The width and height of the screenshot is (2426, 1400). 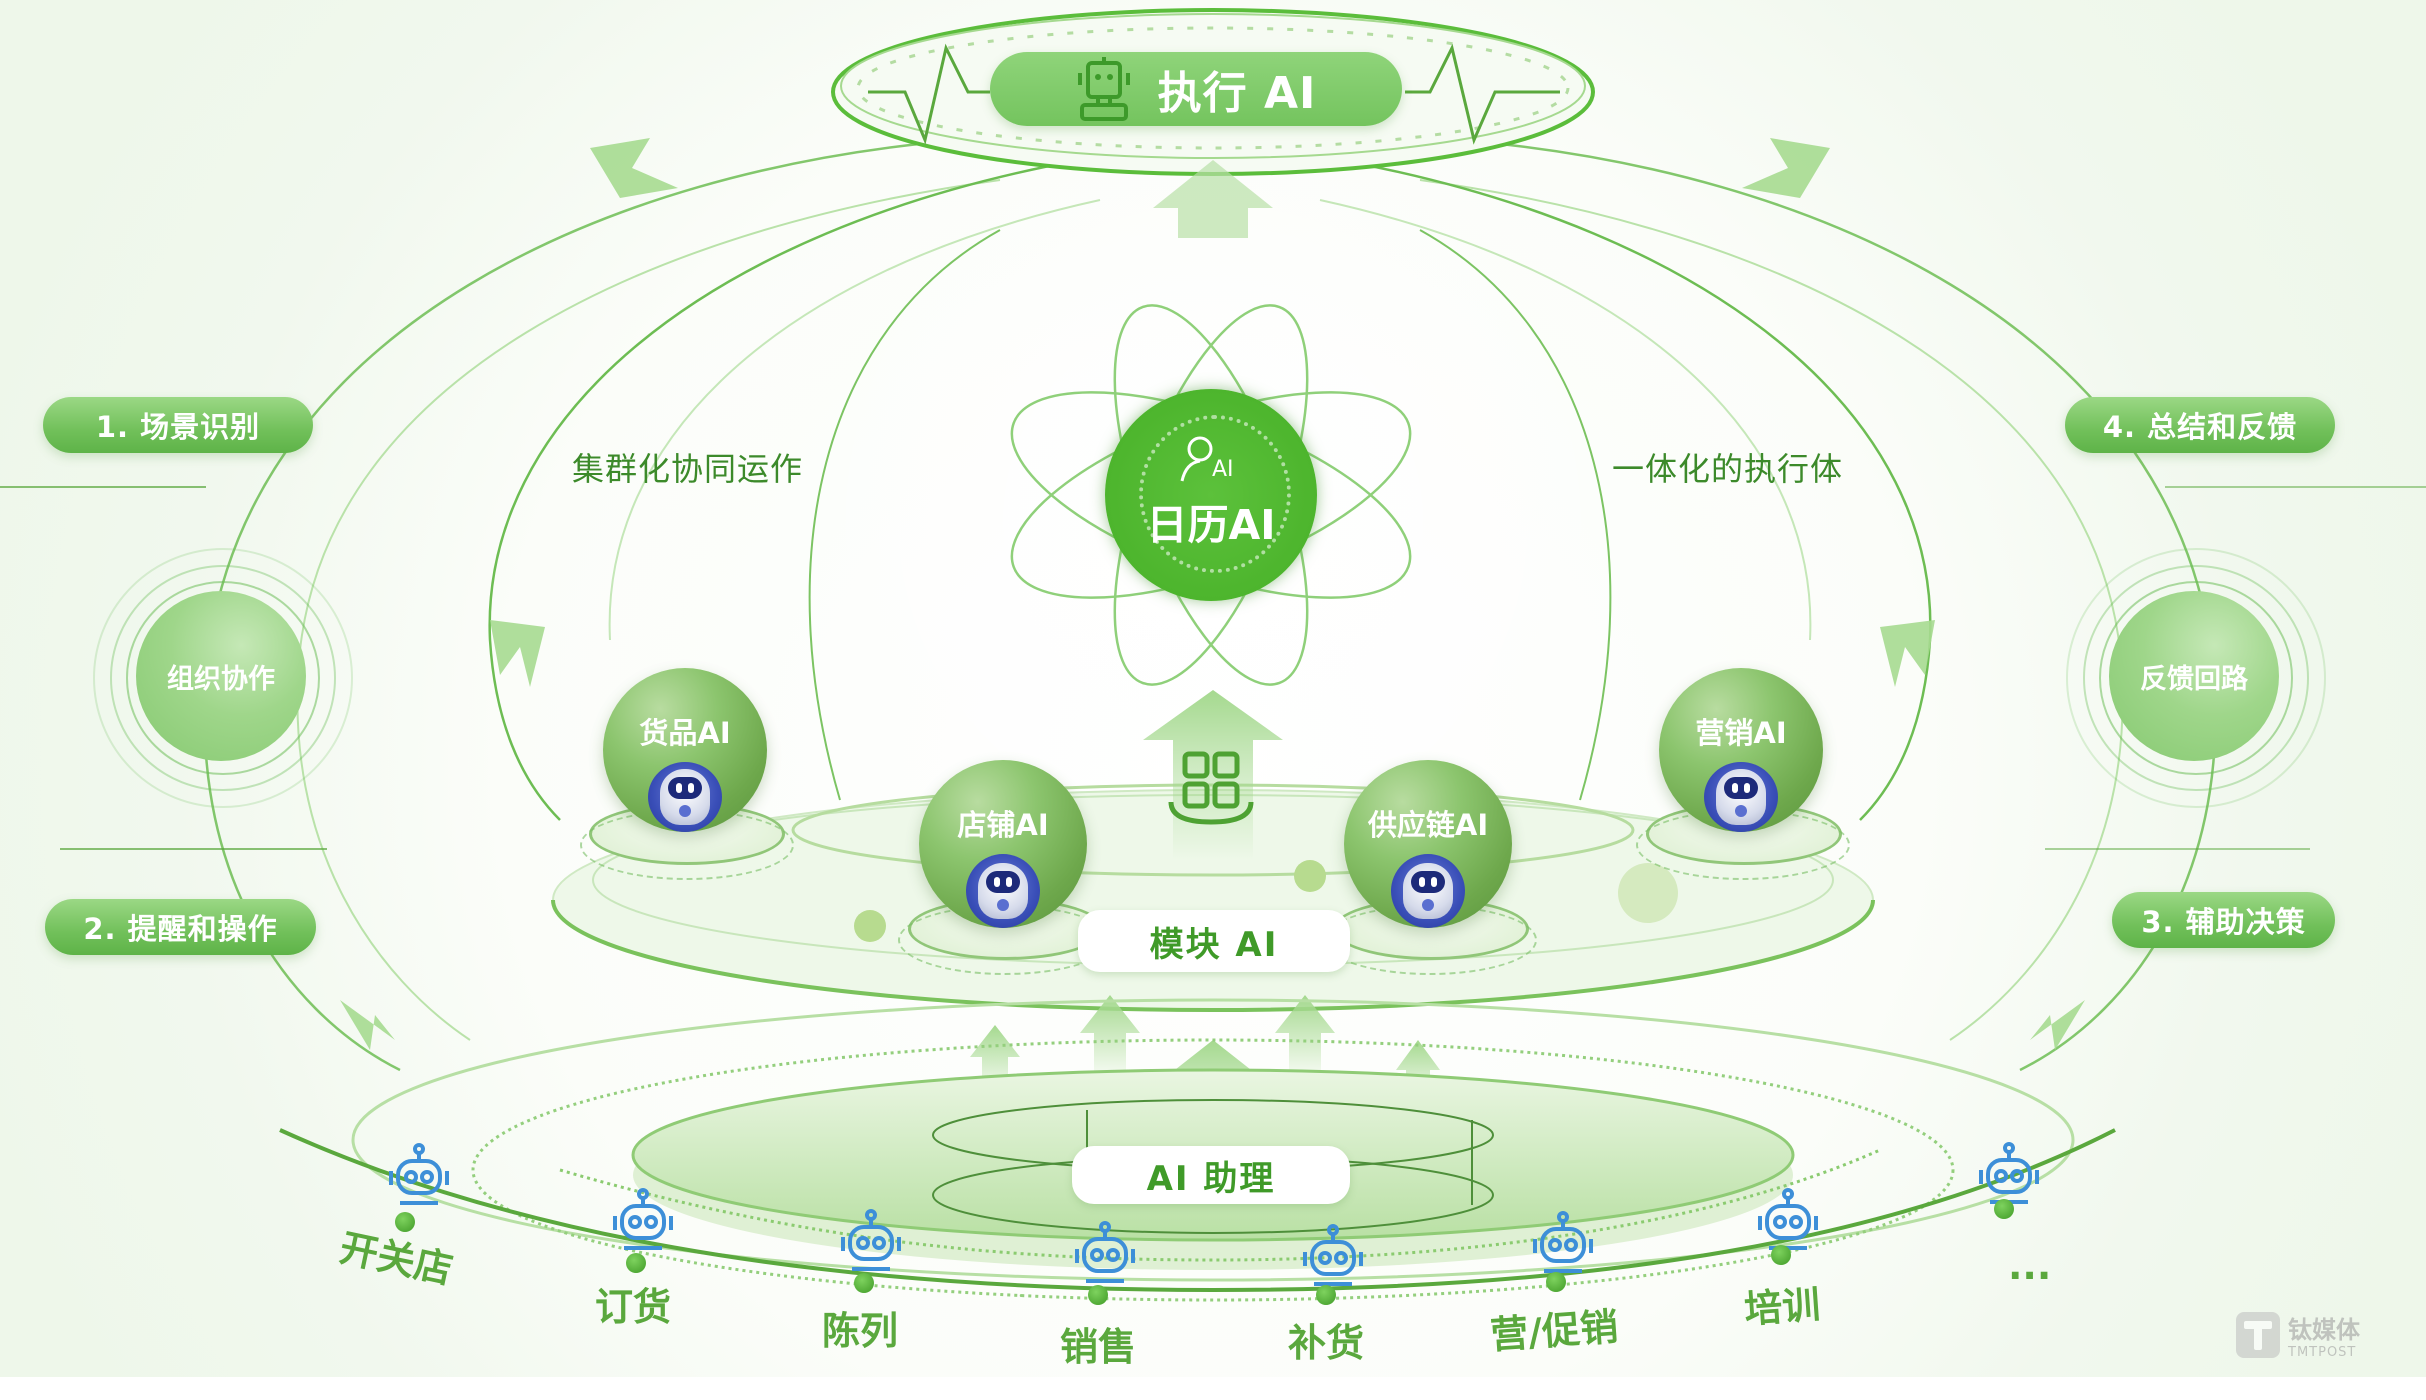 What do you see at coordinates (1003, 844) in the screenshot?
I see `module-store-ai: 店铺AI` at bounding box center [1003, 844].